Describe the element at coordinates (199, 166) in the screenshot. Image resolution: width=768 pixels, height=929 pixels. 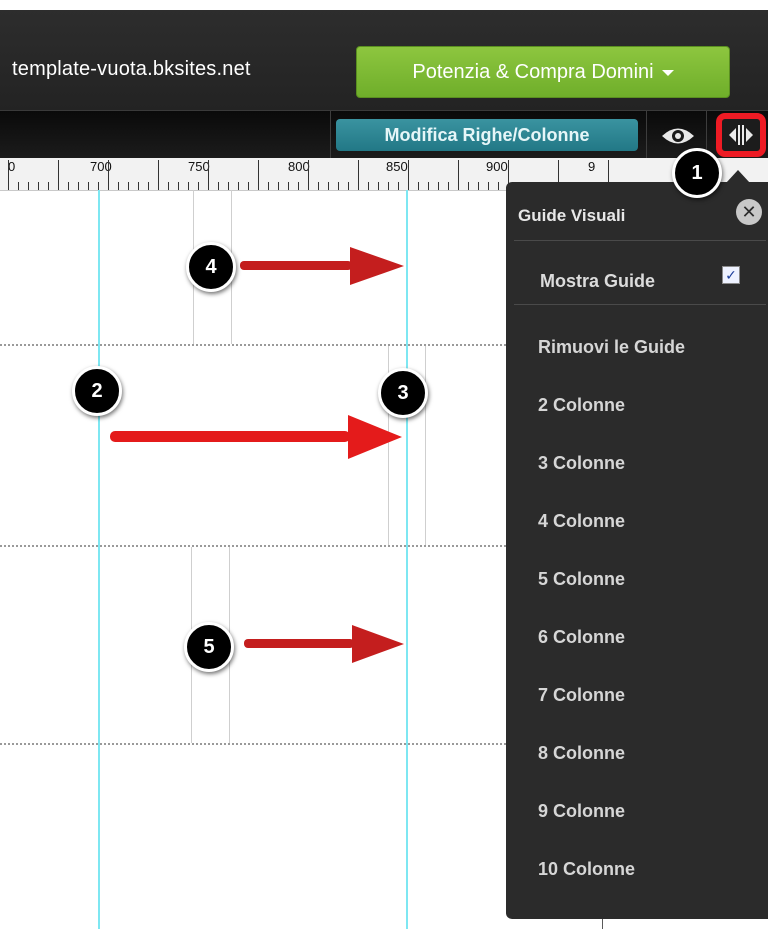
I see `ruler-label: 750` at that location.